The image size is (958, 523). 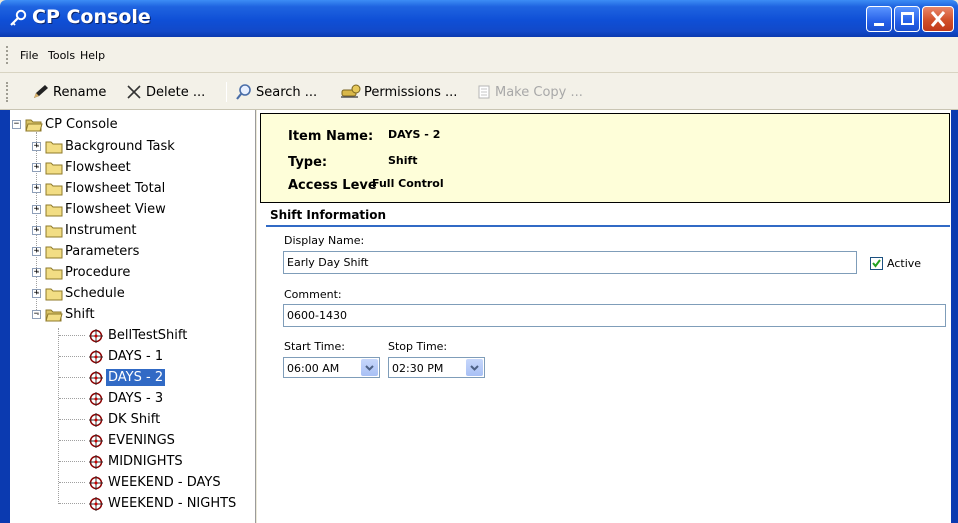 What do you see at coordinates (120, 146) in the screenshot?
I see `tree-folder-label: Background Task` at bounding box center [120, 146].